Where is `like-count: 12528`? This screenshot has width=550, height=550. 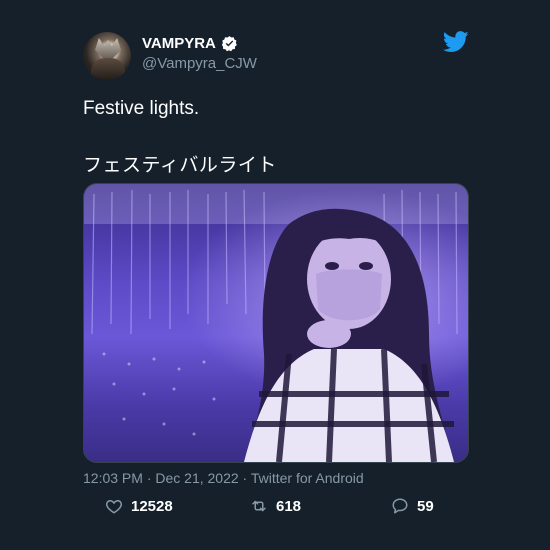
like-count: 12528 is located at coordinates (152, 506).